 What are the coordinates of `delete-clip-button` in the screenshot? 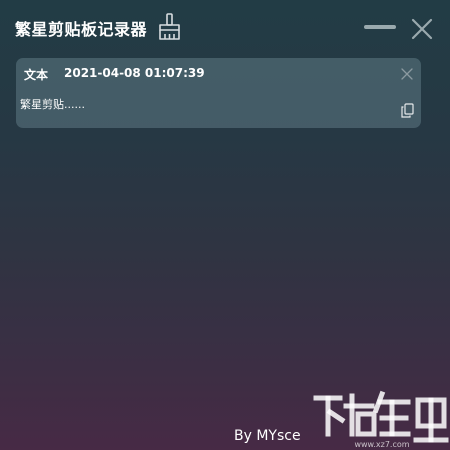 It's located at (407, 73).